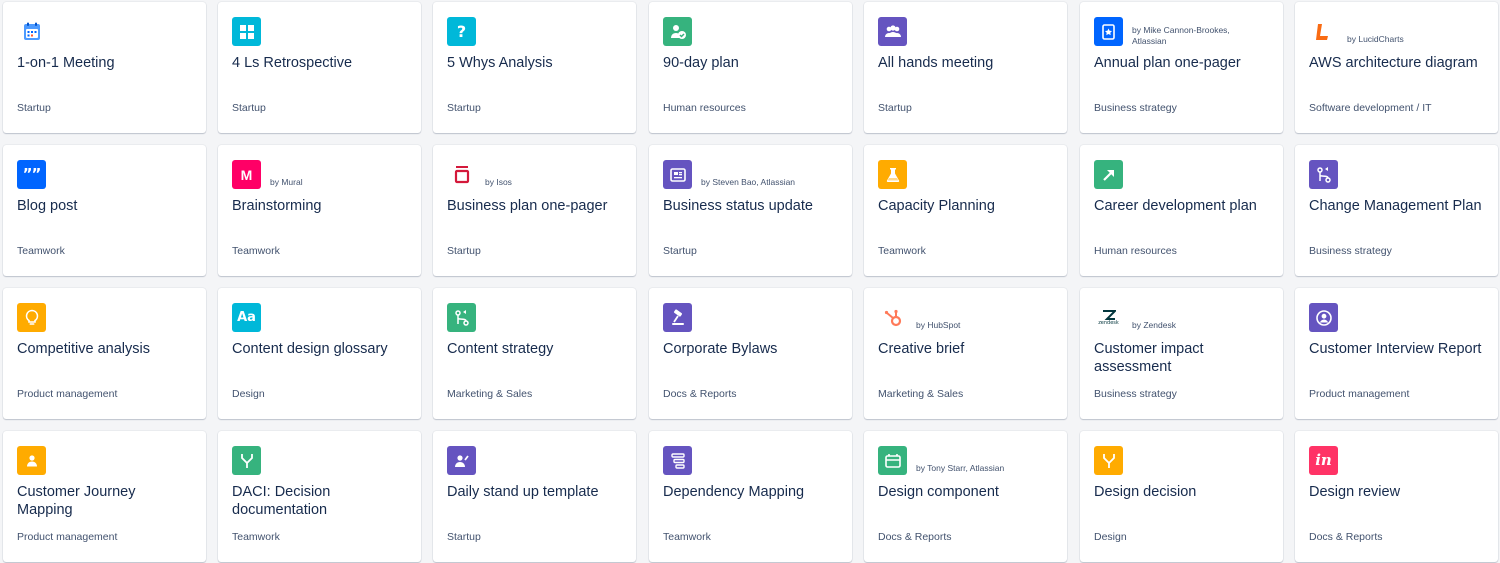  Describe the element at coordinates (892, 317) in the screenshot. I see `hubspot-logo-icon` at that location.